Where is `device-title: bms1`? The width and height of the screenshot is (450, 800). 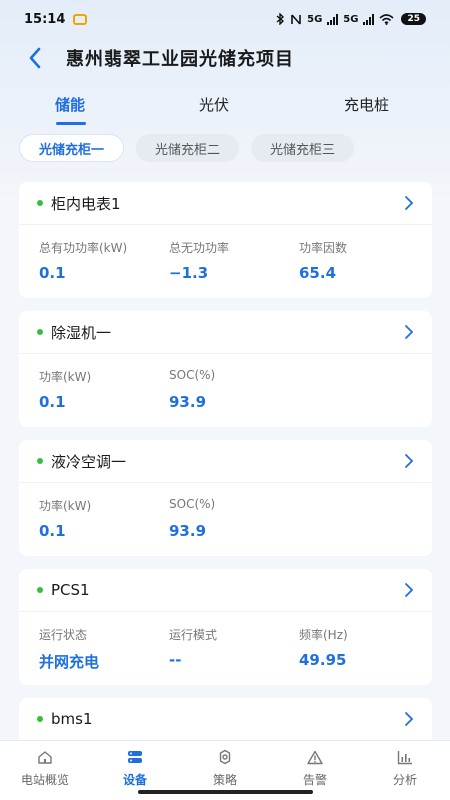 device-title: bms1 is located at coordinates (72, 719).